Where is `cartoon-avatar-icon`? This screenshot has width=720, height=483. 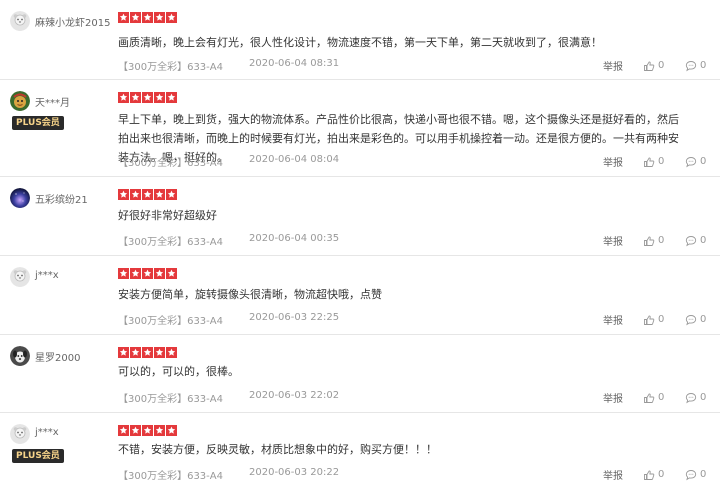
cartoon-avatar-icon is located at coordinates (20, 101).